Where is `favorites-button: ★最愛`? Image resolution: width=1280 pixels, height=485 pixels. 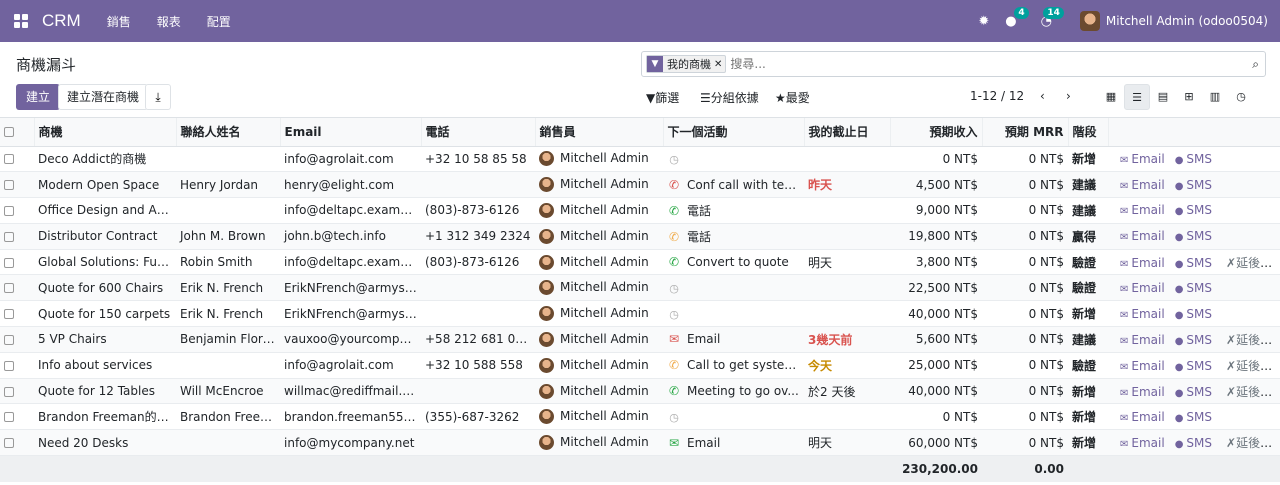
favorites-button: ★最愛 is located at coordinates (792, 97).